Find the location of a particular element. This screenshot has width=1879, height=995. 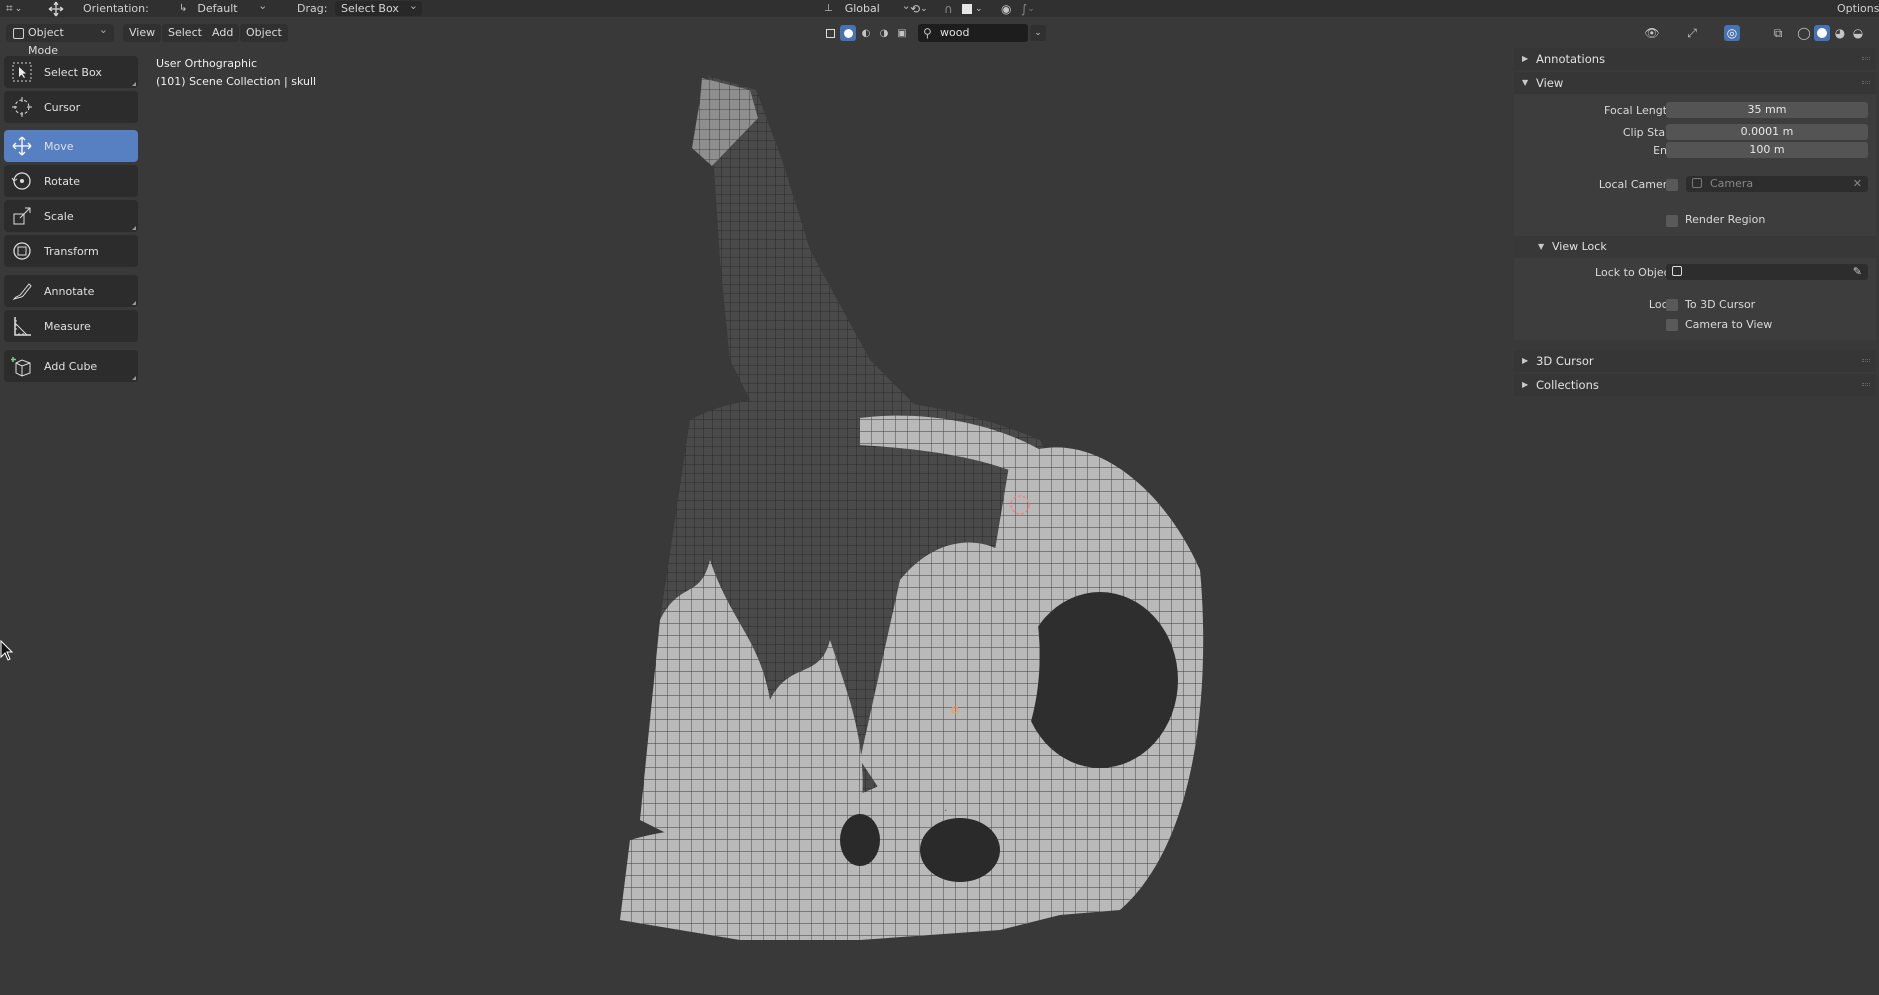

panel-annotations: ▶ Annotations is located at coordinates (1695, 59).